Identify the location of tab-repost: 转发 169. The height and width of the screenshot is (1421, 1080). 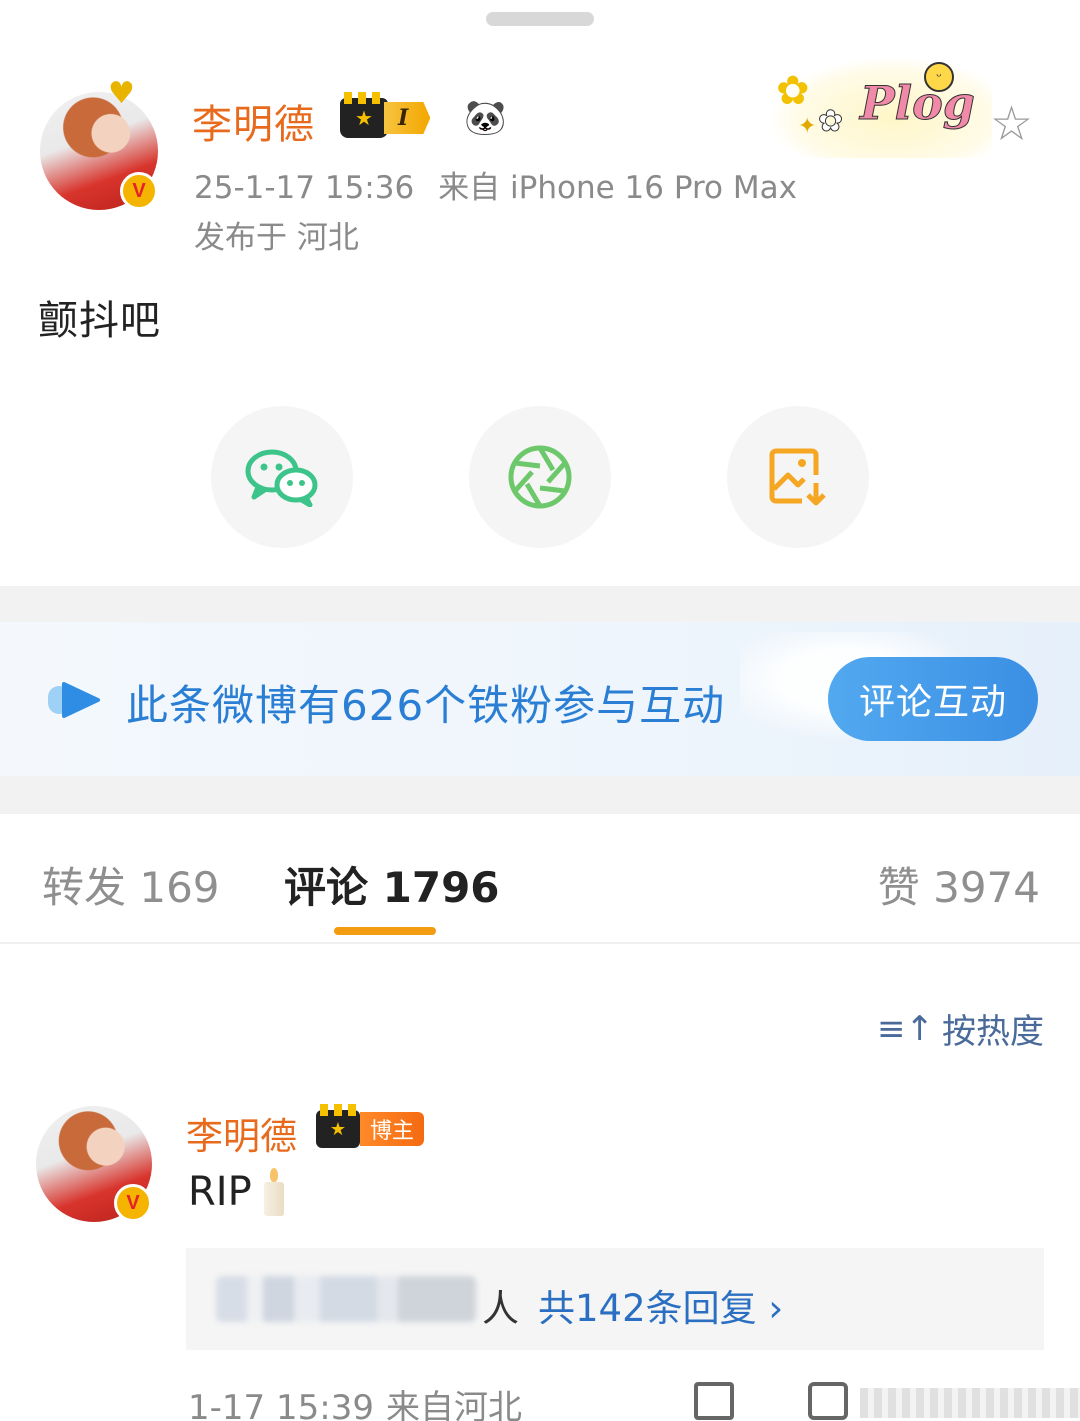
(131, 884).